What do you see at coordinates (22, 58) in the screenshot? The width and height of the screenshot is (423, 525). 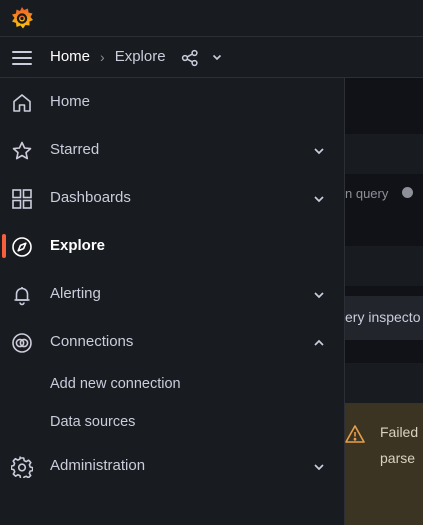 I see `menu-toggle-icon` at bounding box center [22, 58].